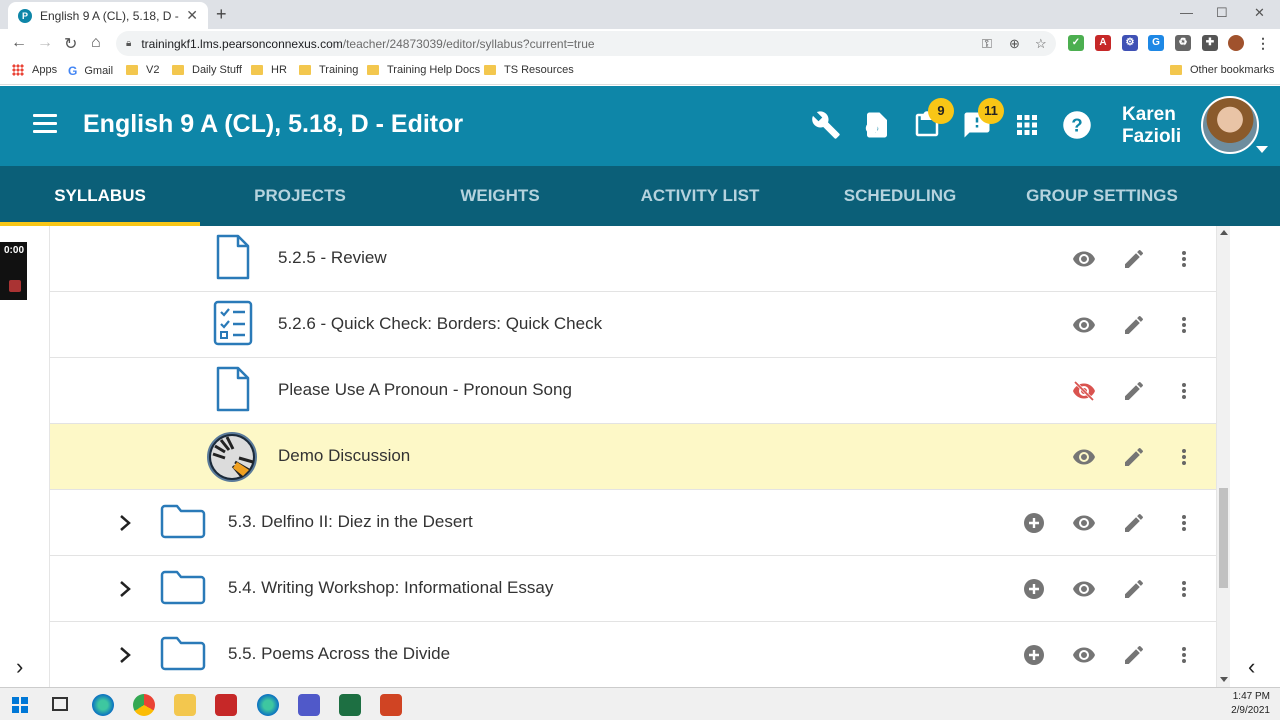 Image resolution: width=1280 pixels, height=720 pixels. I want to click on powerpoint-icon, so click(391, 705).